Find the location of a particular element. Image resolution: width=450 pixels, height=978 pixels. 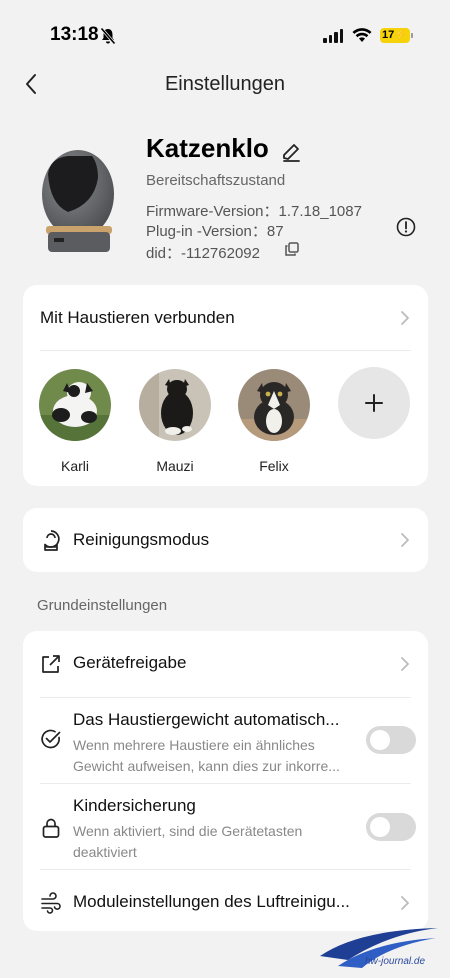

child-lock-label: Kindersicherung is located at coordinates (134, 805).